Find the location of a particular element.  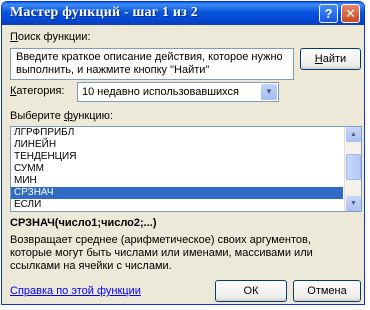

help-link: Справка по этой функции is located at coordinates (75, 291).